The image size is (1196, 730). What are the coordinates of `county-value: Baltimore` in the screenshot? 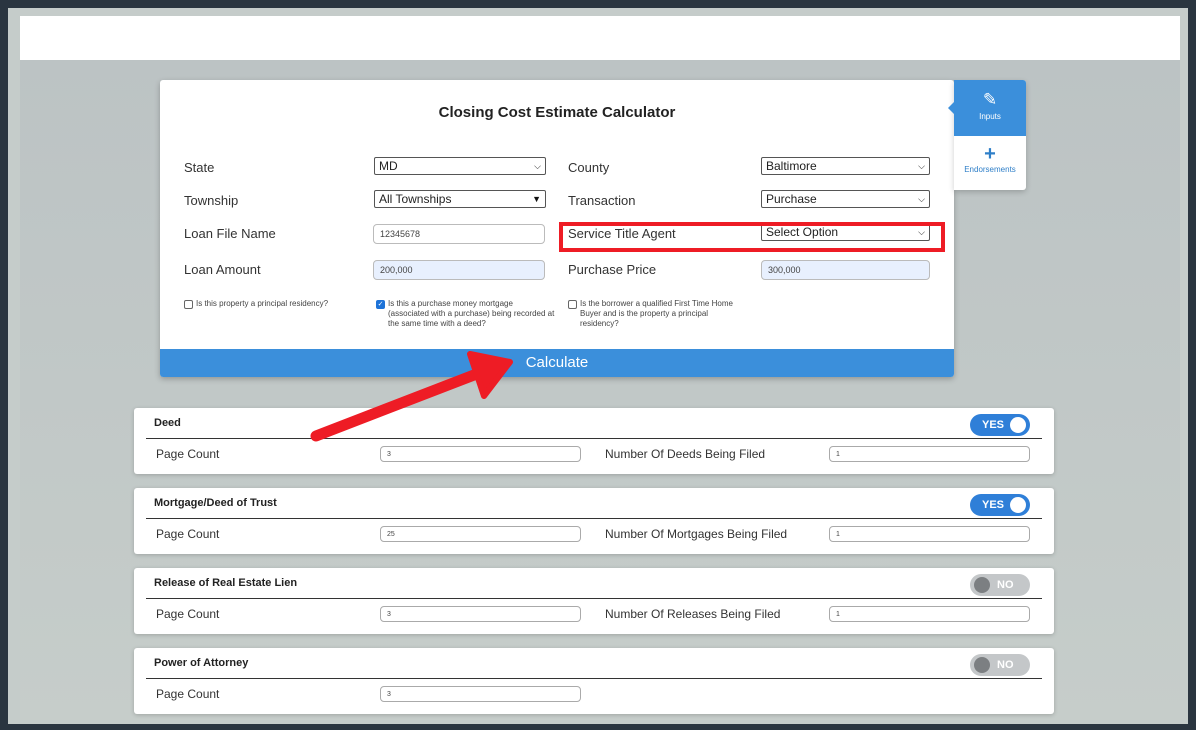 It's located at (791, 166).